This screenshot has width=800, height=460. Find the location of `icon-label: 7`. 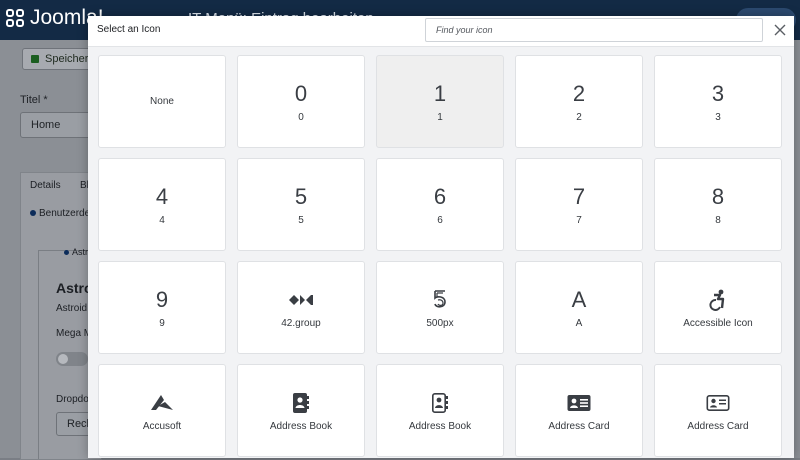

icon-label: 7 is located at coordinates (579, 220).